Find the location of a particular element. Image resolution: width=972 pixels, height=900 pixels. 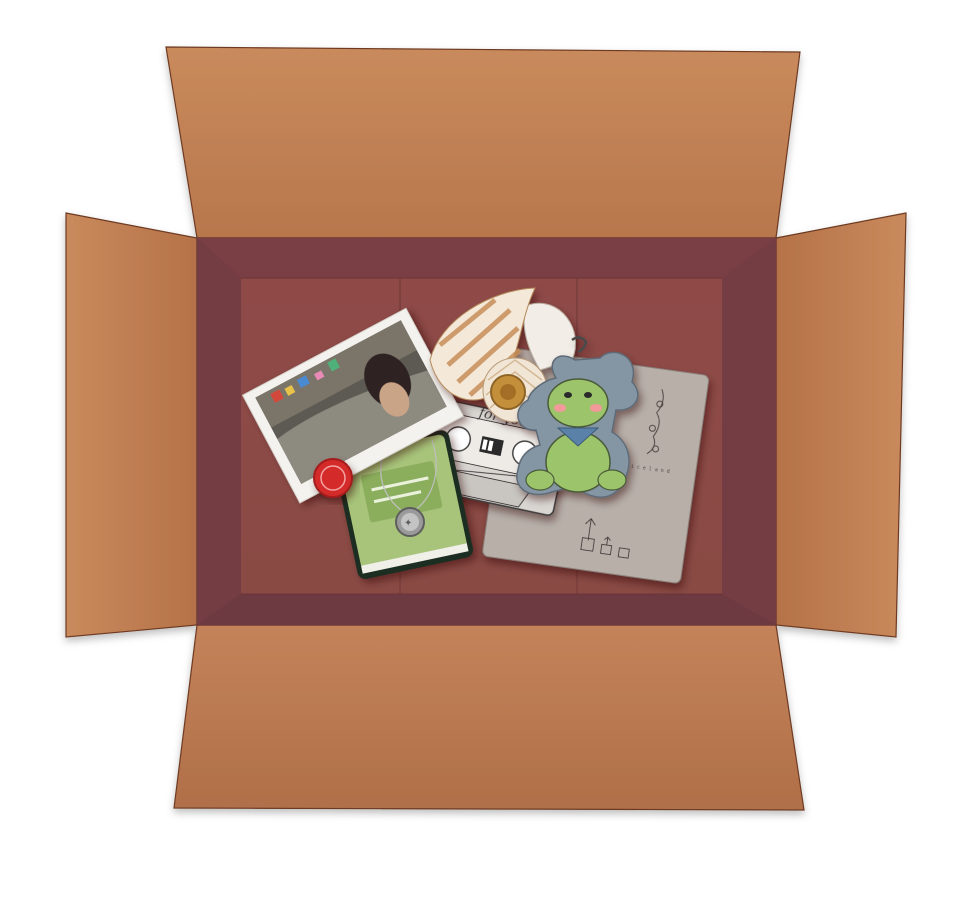

inner-wall-left is located at coordinates (219, 431).